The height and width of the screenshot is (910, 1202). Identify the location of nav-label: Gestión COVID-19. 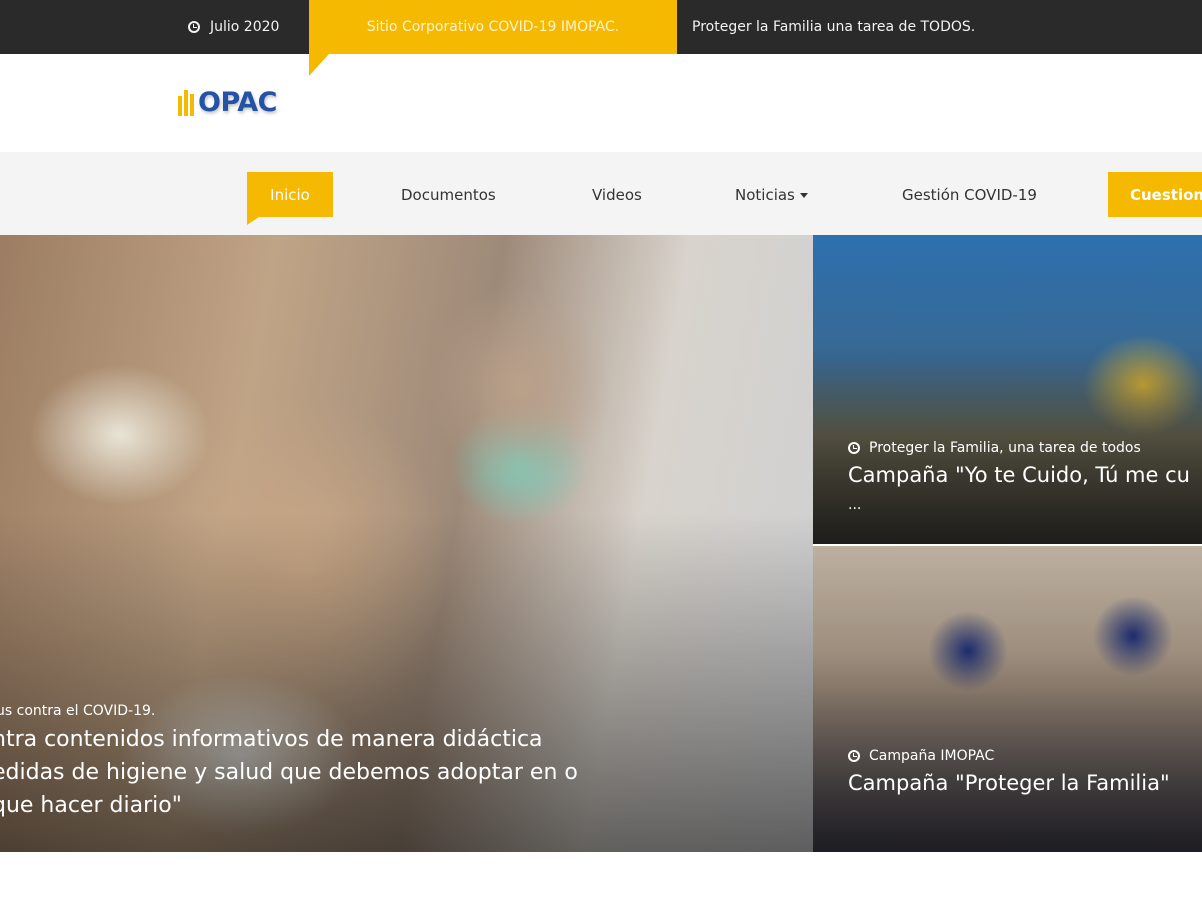
(969, 194).